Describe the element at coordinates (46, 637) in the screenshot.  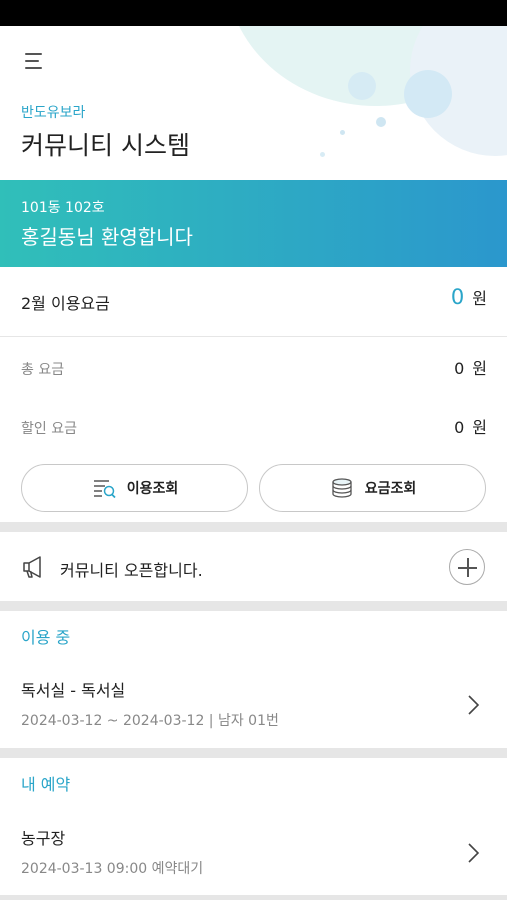
I see `in-use-heading: 이용 중` at that location.